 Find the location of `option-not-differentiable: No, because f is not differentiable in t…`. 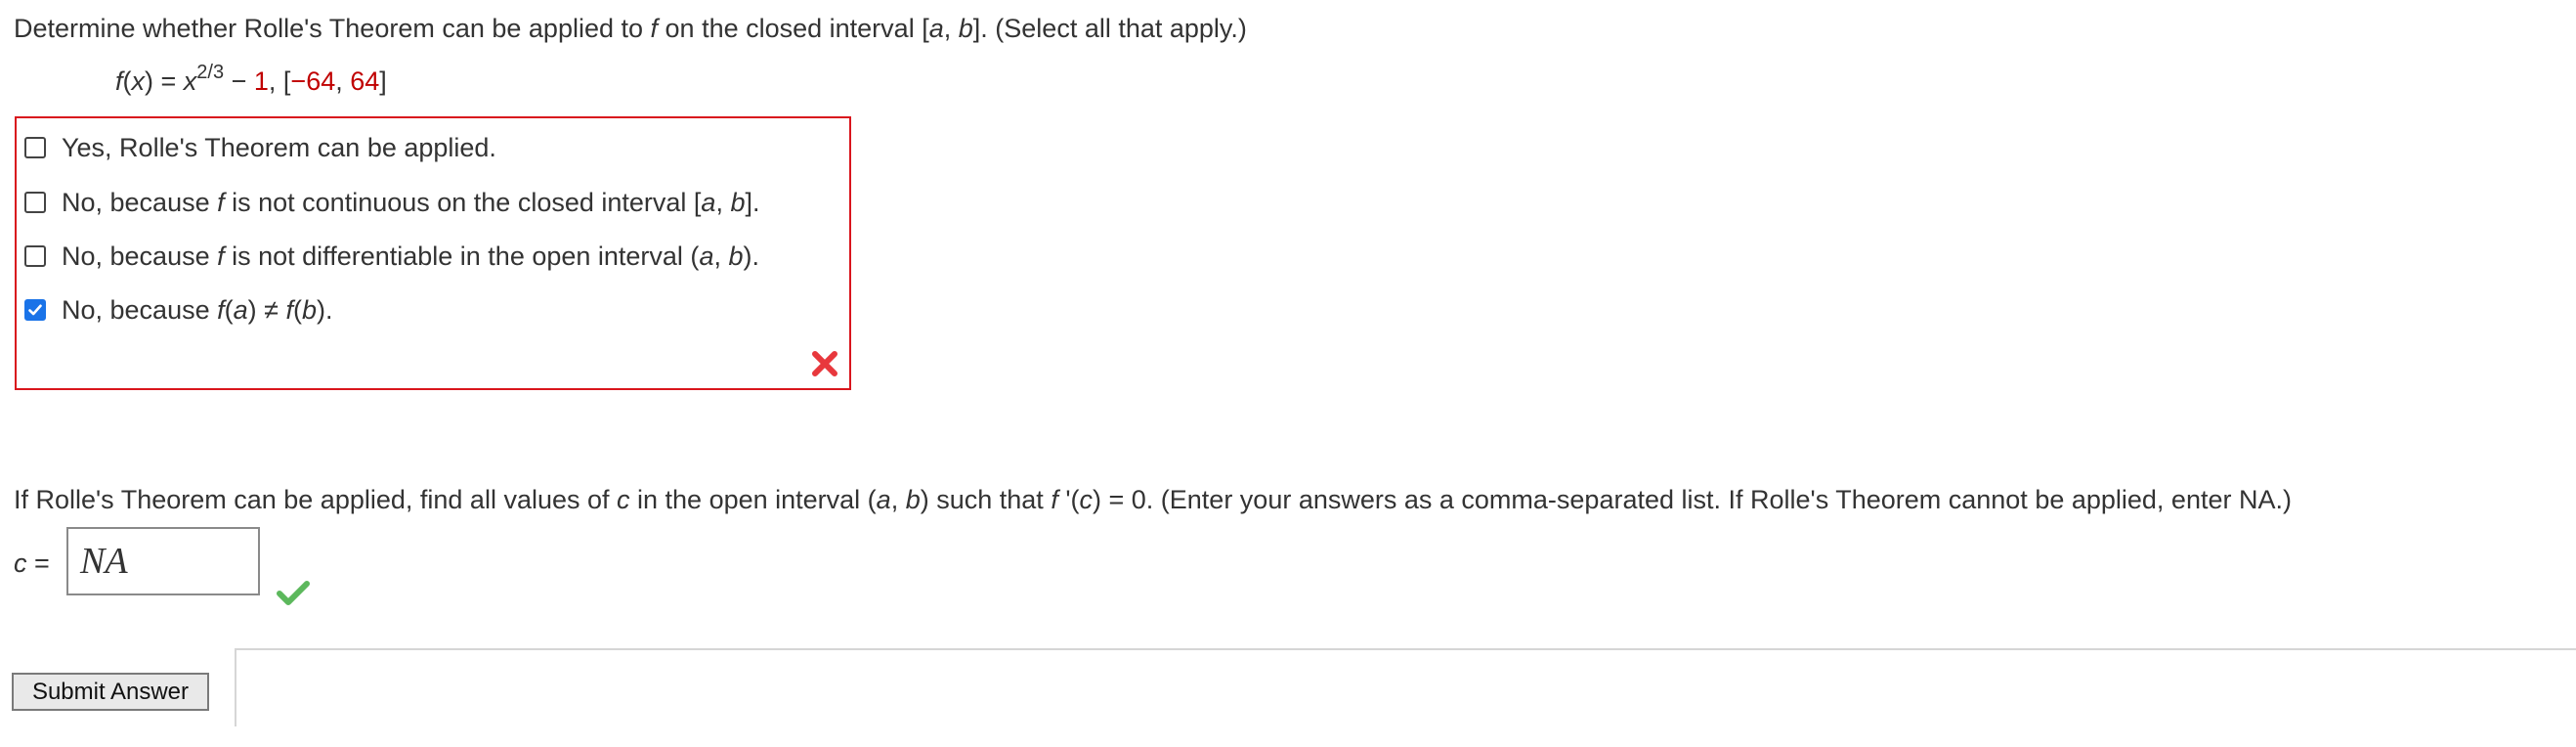

option-not-differentiable: No, because f is not differentiable in t… is located at coordinates (392, 257).